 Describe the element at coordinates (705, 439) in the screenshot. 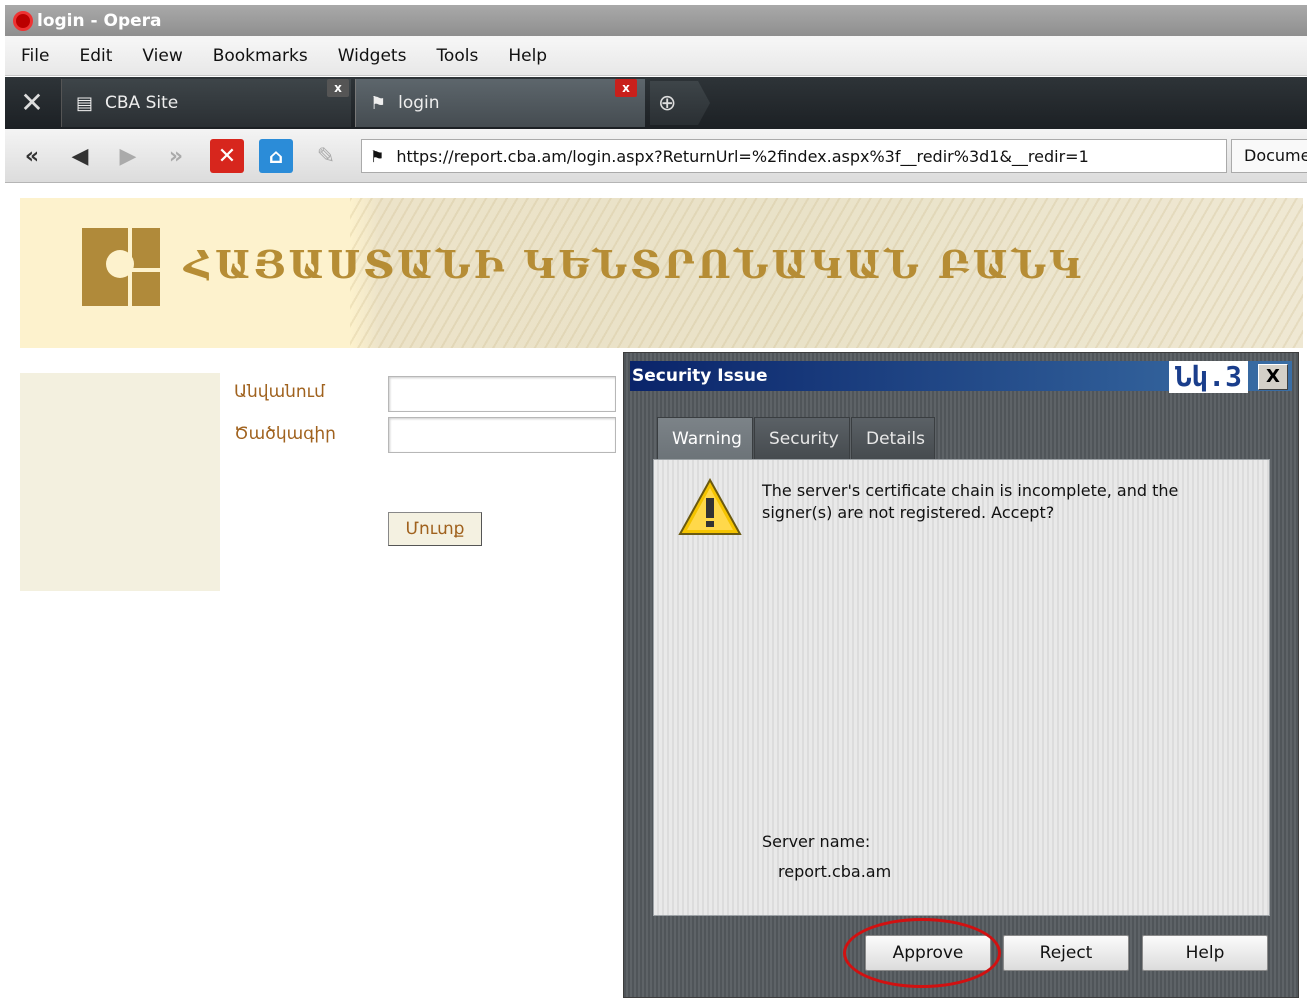

I see `tab-warning: Warning` at that location.